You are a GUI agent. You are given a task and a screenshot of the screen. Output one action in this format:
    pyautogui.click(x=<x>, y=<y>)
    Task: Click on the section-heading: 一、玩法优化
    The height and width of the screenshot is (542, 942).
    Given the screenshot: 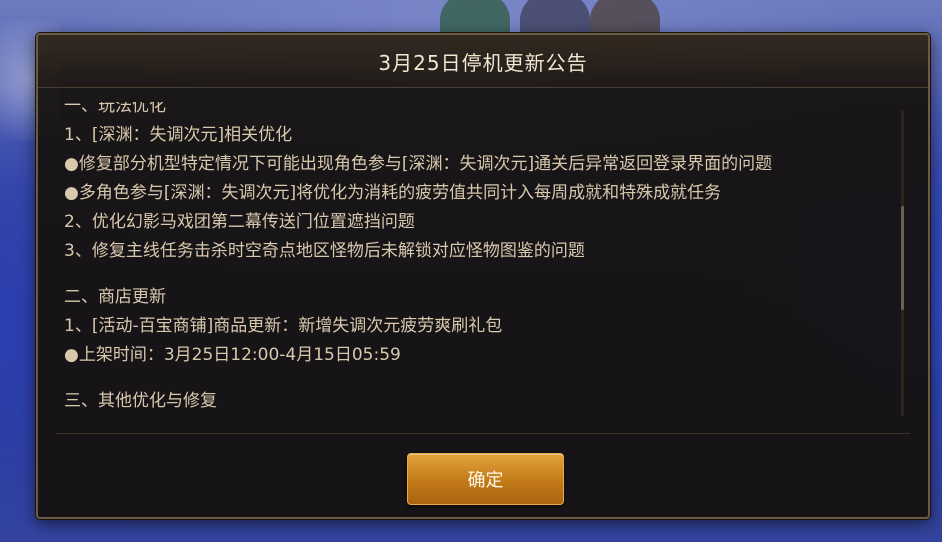 What is the action you would take?
    pyautogui.click(x=115, y=109)
    